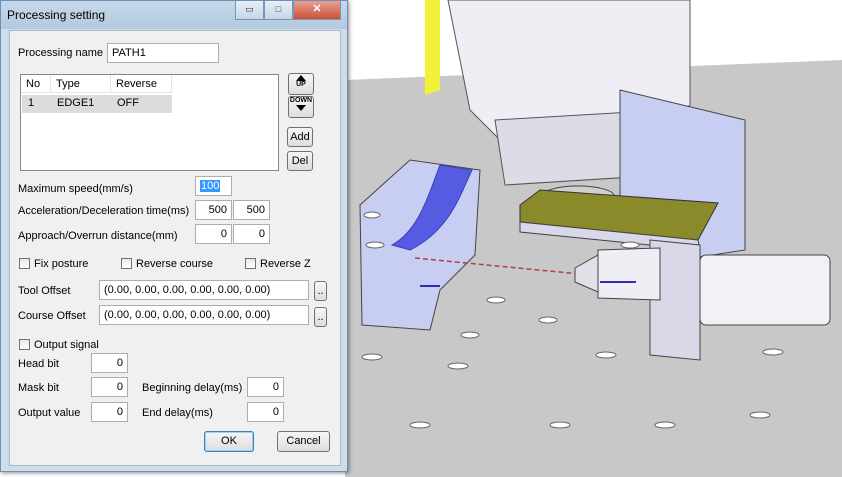 The image size is (842, 477). I want to click on minimize-button: ▭, so click(249, 10).